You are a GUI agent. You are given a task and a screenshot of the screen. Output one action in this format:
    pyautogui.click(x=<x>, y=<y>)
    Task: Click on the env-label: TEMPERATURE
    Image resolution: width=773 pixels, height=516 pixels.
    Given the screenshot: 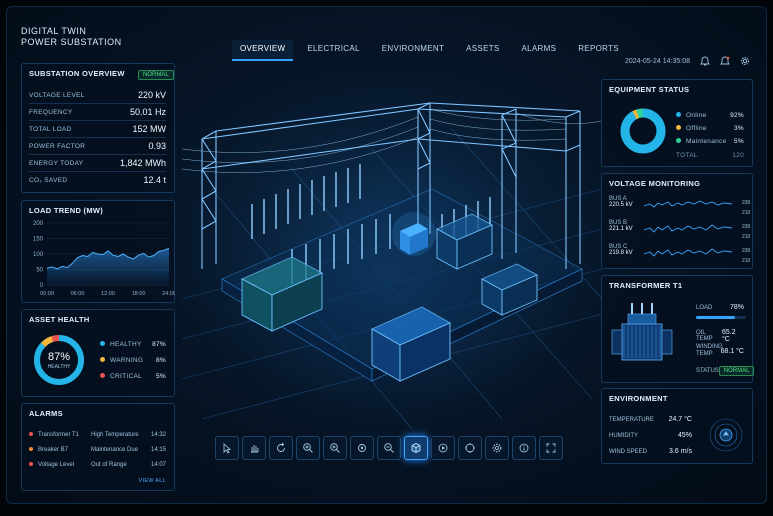 What is the action you would take?
    pyautogui.click(x=631, y=419)
    